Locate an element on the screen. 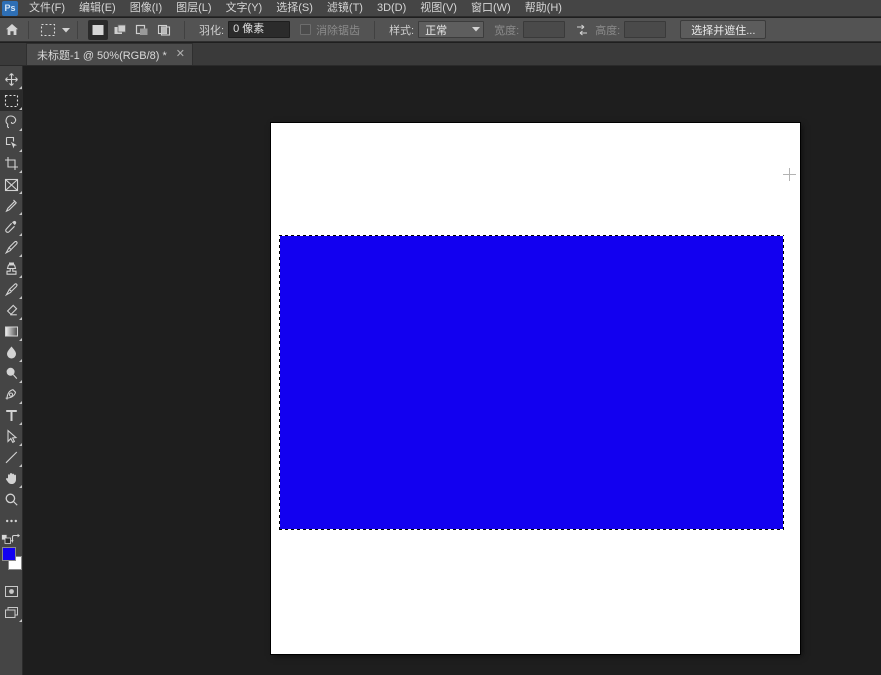 This screenshot has height=675, width=881. line-shape-tool is located at coordinates (11, 457).